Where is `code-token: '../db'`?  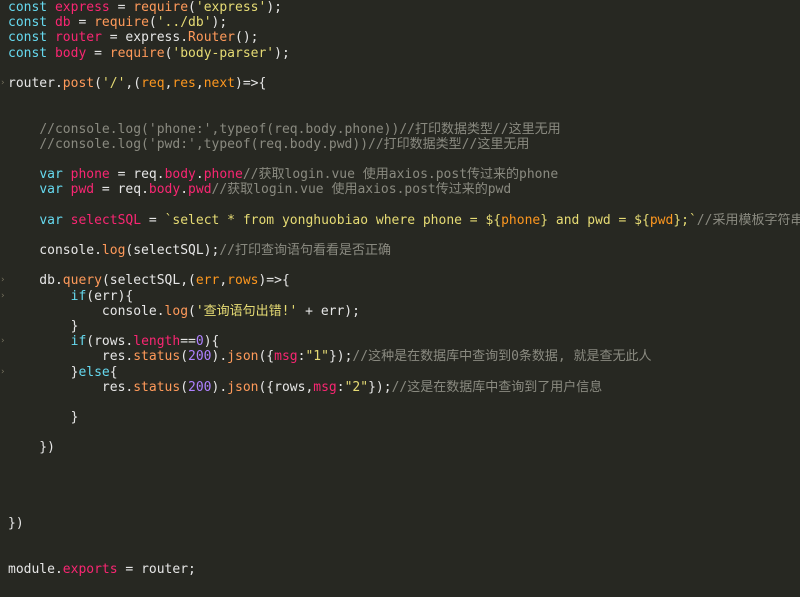
code-token: '../db' is located at coordinates (184, 23).